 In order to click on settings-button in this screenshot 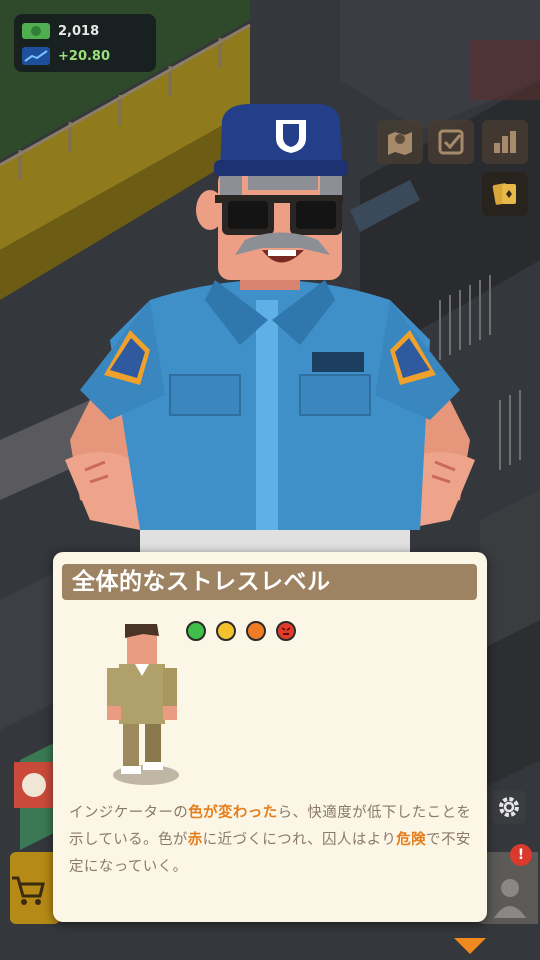, I will do `click(509, 807)`.